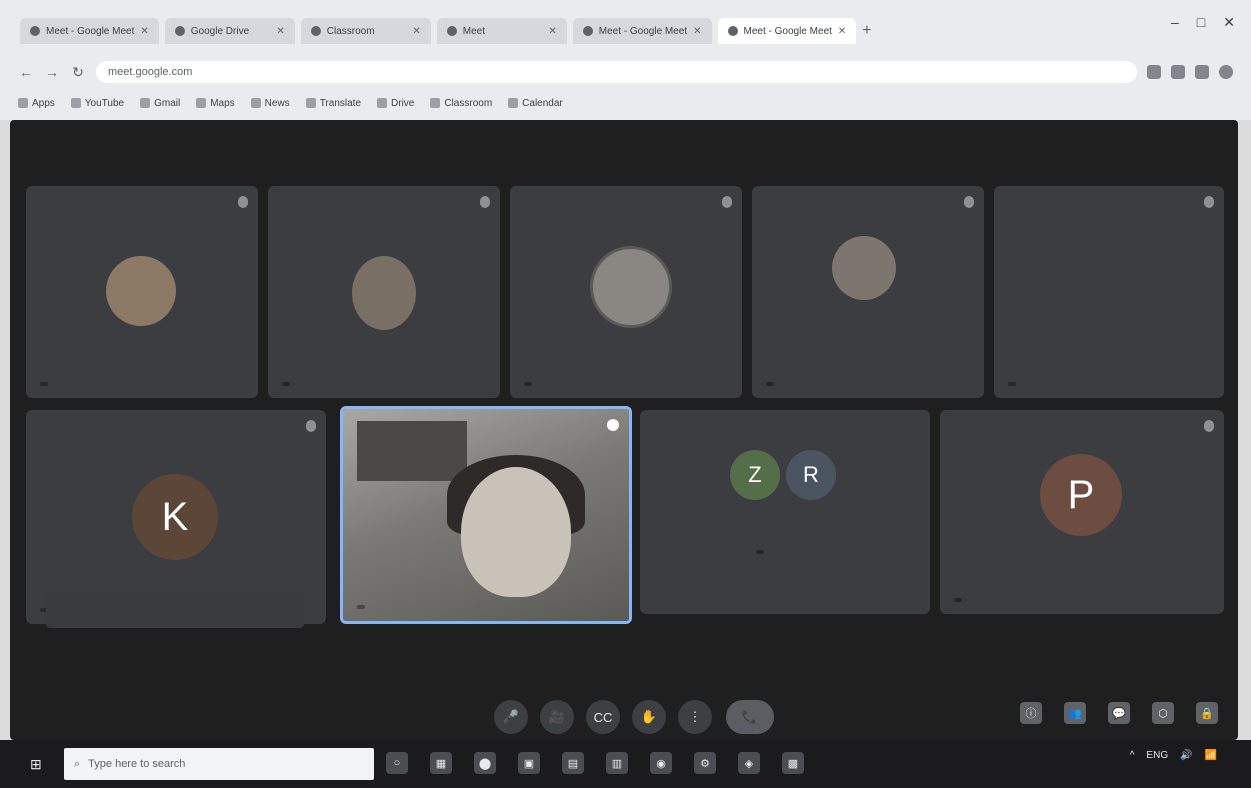  Describe the element at coordinates (1201, 22) in the screenshot. I see `maximize-button: □` at that location.